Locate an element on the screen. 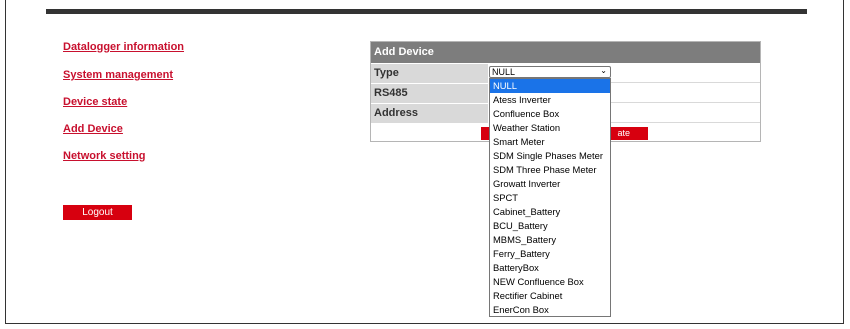  nav-link-system-management: System management is located at coordinates (118, 75).